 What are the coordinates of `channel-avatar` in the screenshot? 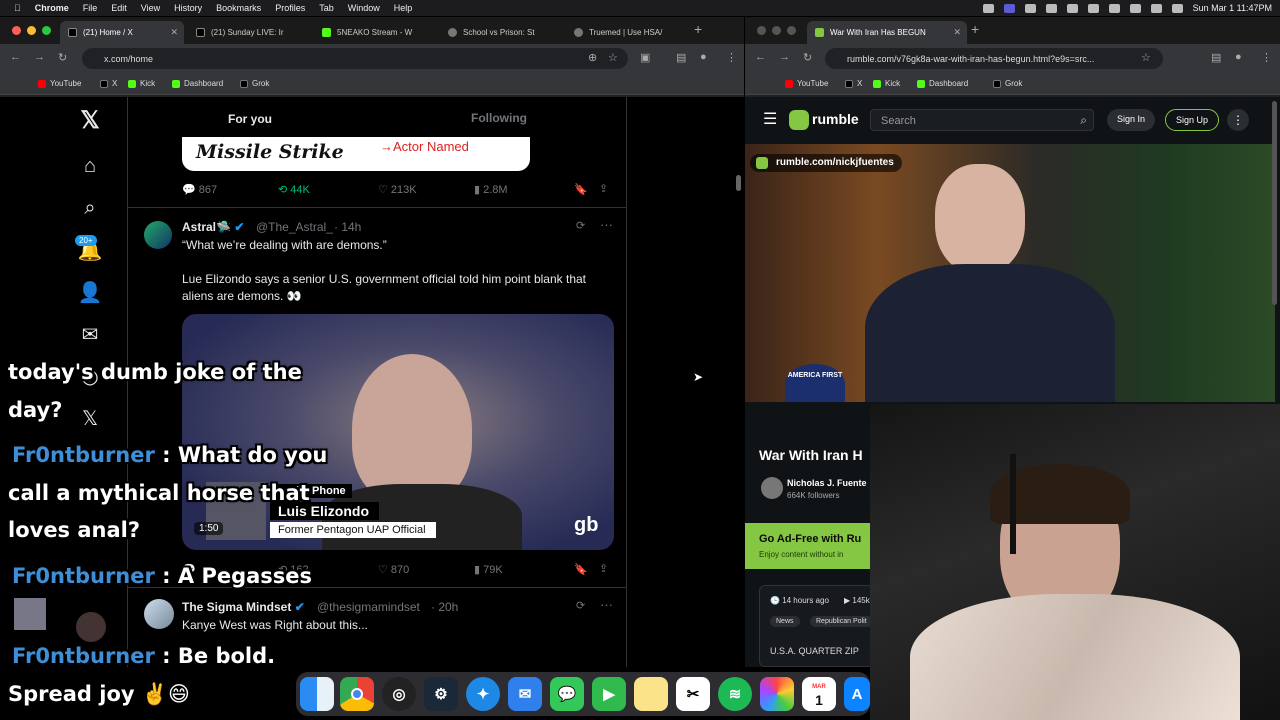 It's located at (772, 488).